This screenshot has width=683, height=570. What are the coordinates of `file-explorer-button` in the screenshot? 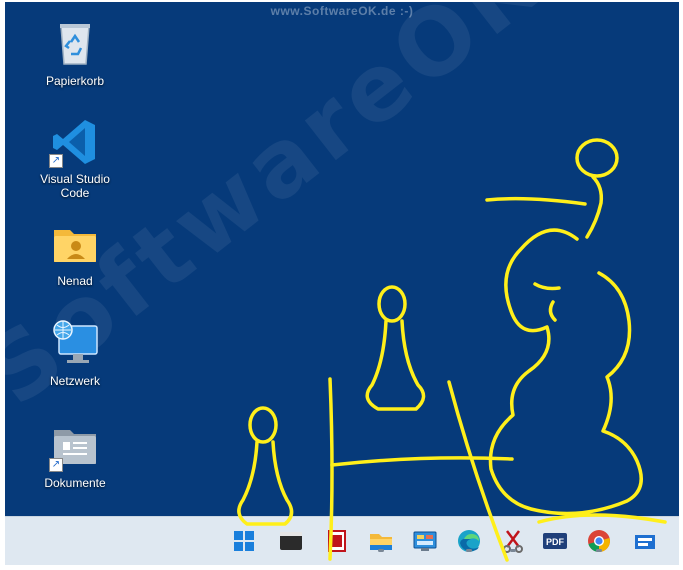 It's located at (381, 541).